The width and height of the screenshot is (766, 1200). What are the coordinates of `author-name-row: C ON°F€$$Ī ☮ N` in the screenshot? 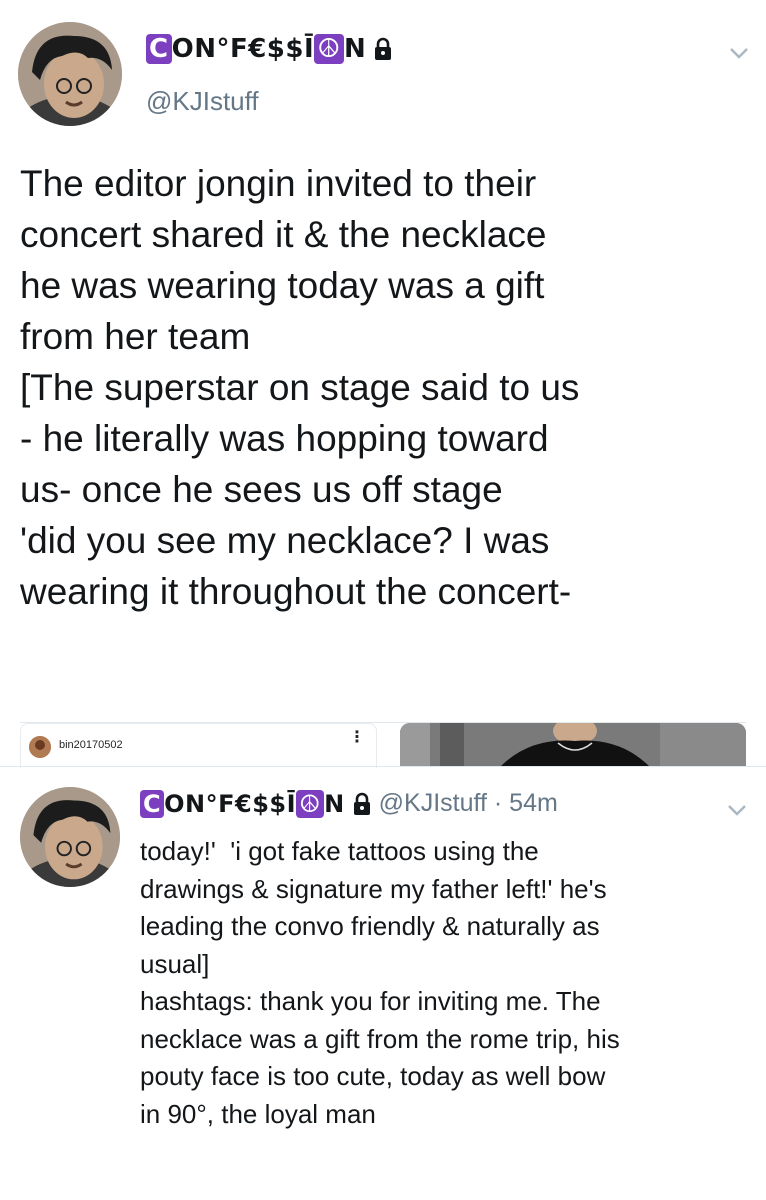 It's located at (270, 49).